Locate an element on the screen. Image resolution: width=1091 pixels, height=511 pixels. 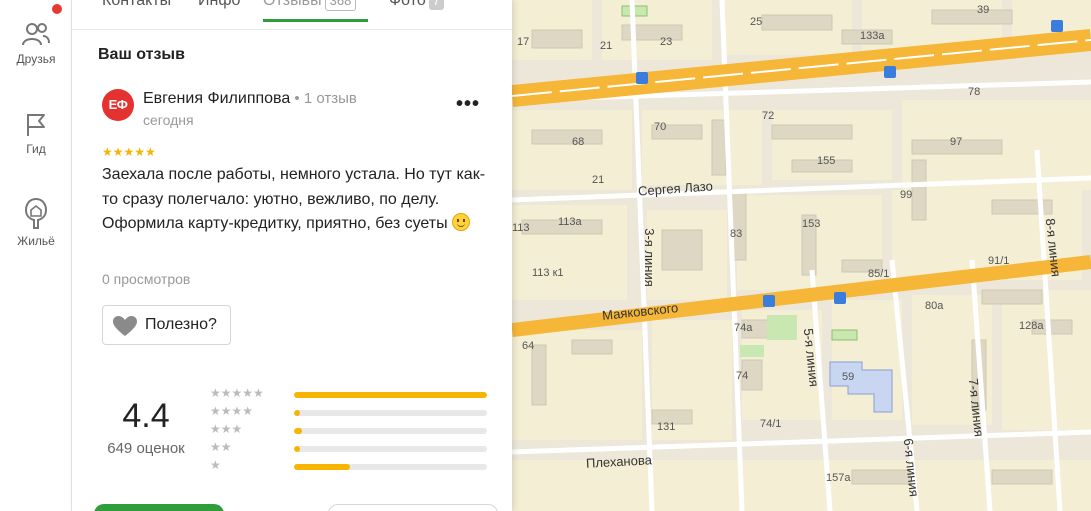
smile-emoji-icon is located at coordinates (461, 222).